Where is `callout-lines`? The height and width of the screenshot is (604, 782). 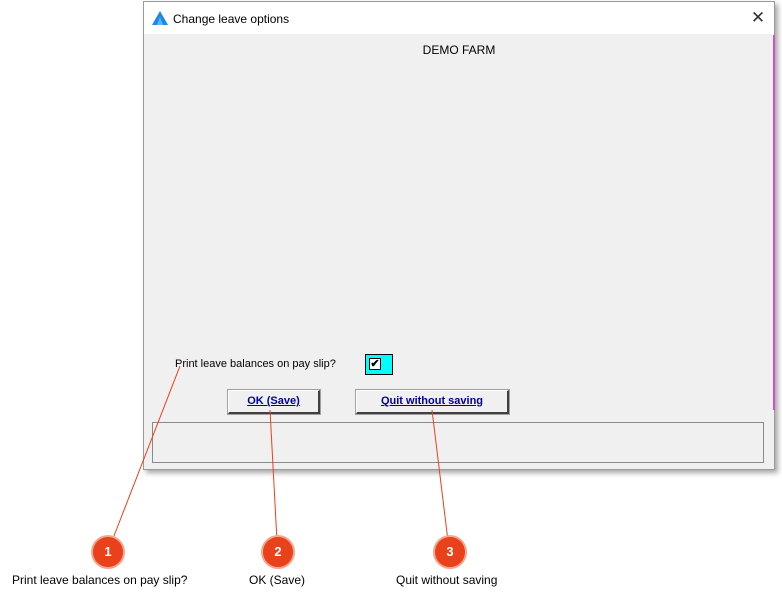
callout-lines is located at coordinates (280, 453).